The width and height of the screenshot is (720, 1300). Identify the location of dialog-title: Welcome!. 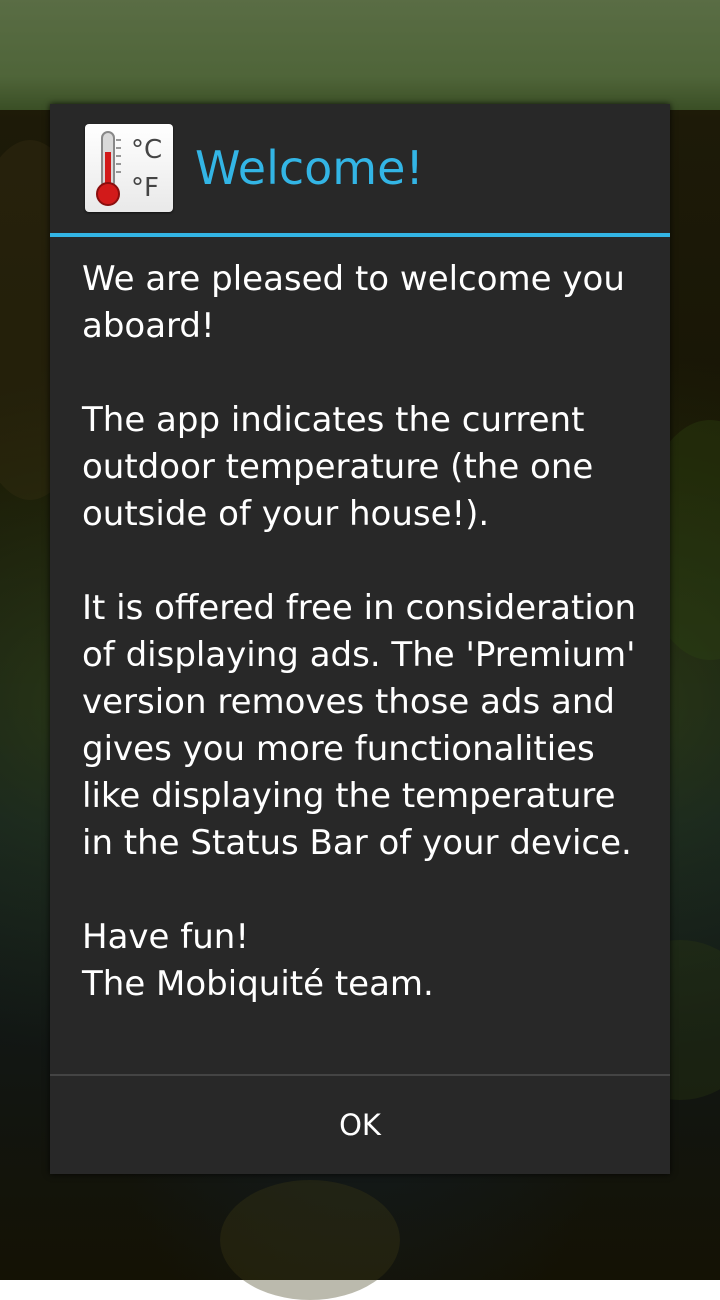
(309, 168).